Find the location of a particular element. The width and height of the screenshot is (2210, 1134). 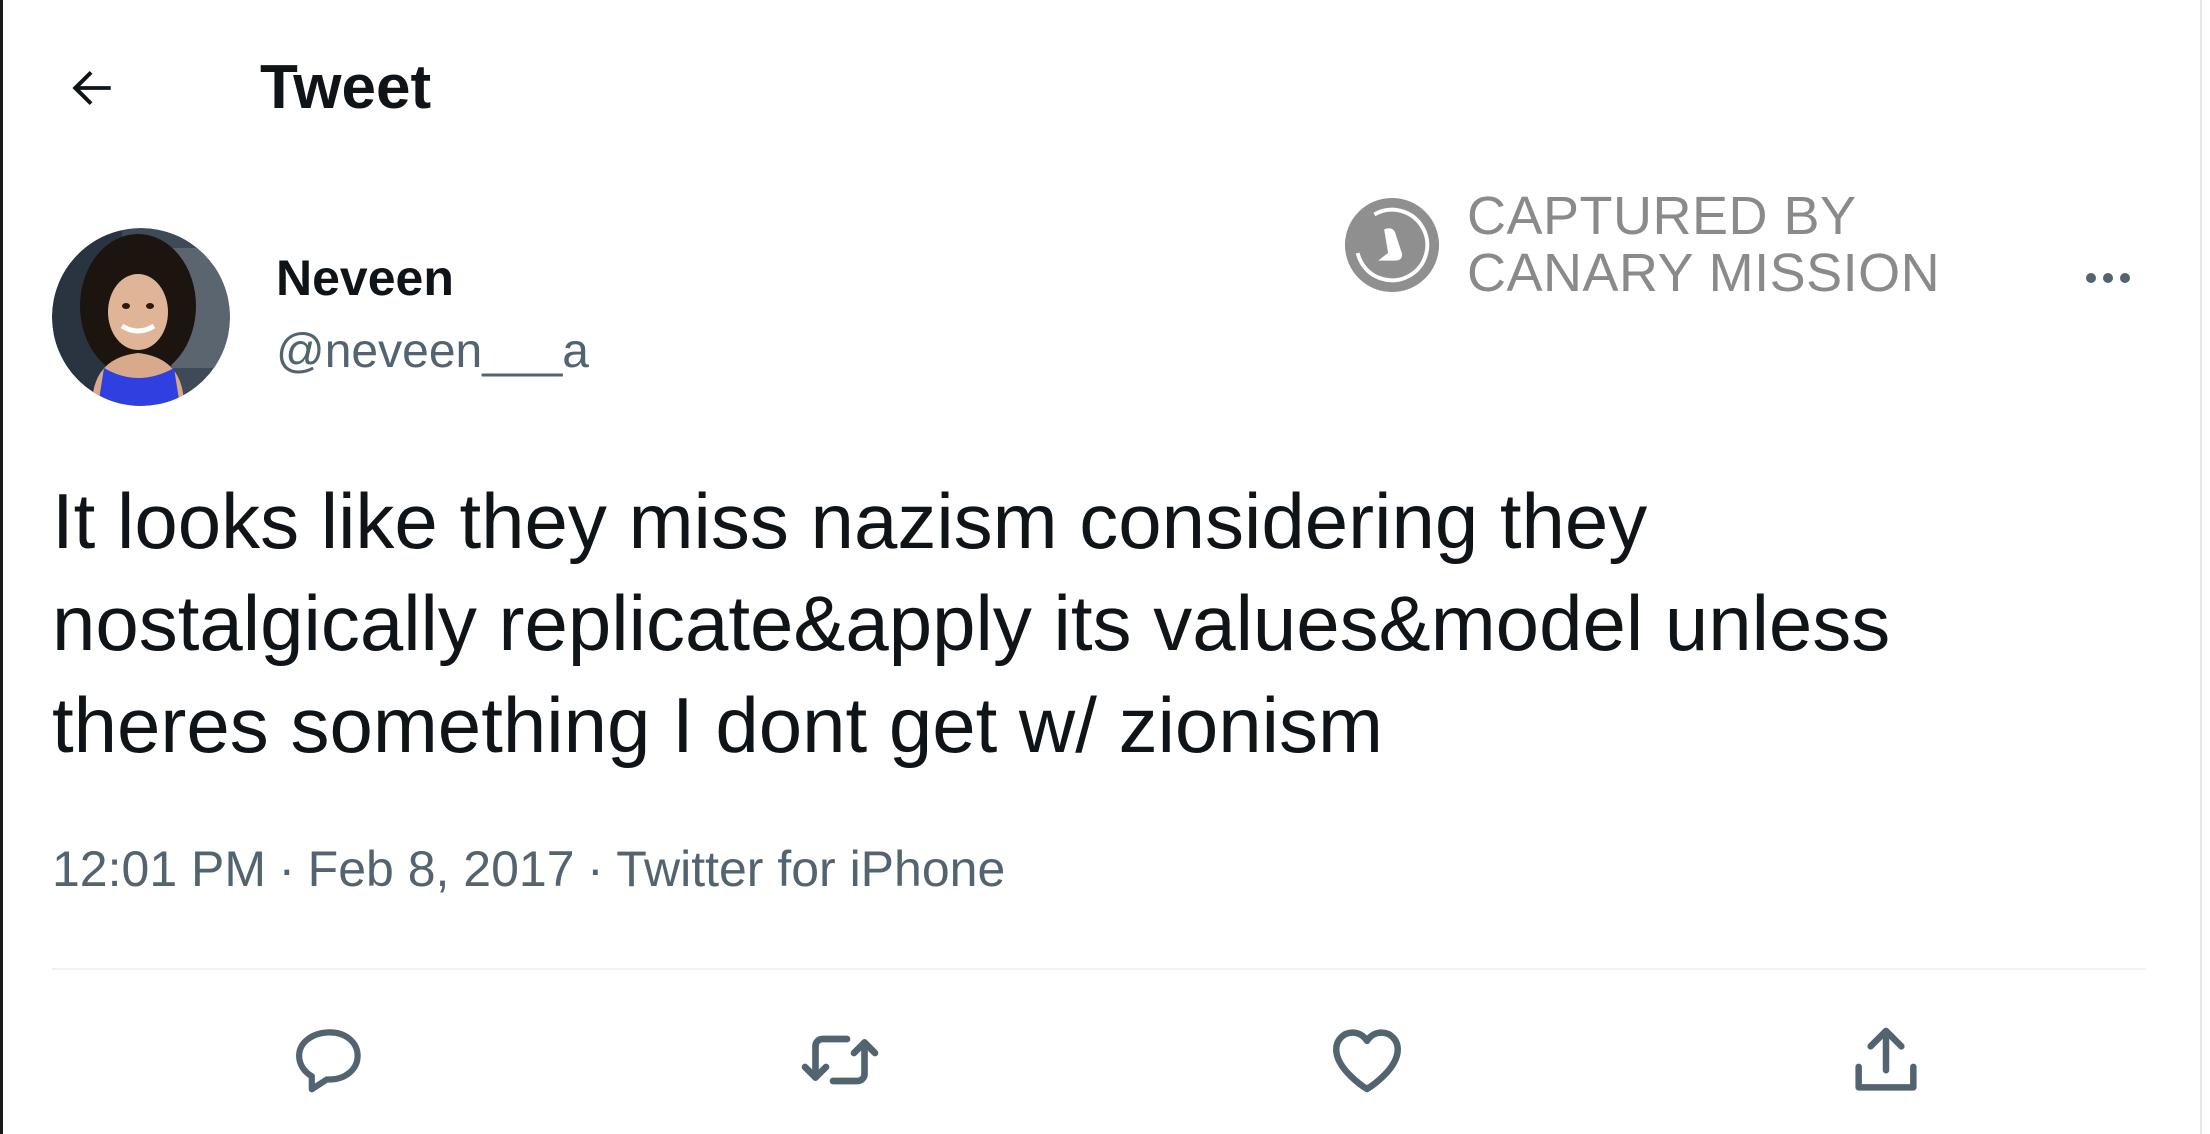

tweet-actions is located at coordinates (1100, 1060).